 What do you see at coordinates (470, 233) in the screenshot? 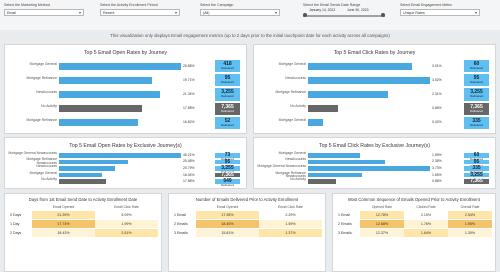
I see `table-cell: 1.39%` at bounding box center [470, 233].